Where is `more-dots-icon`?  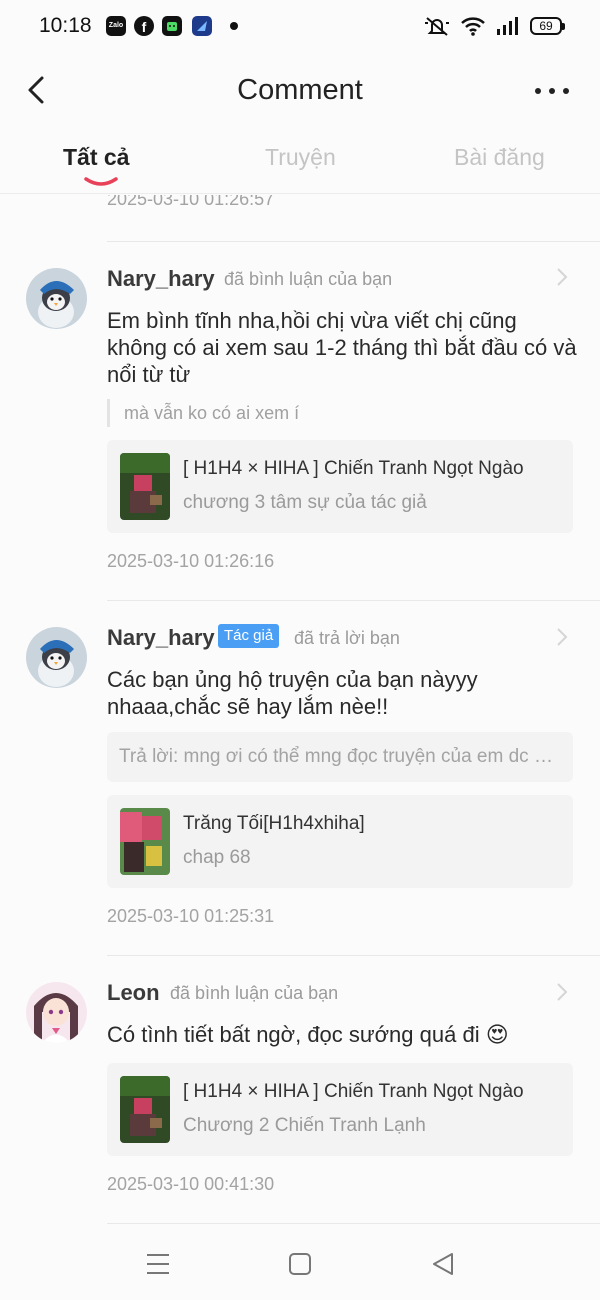 more-dots-icon is located at coordinates (552, 91).